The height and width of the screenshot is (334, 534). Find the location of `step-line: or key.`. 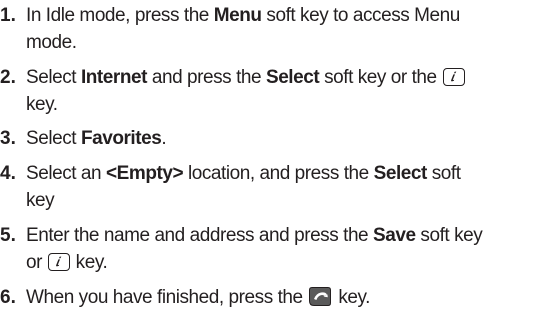

step-line: or key. is located at coordinates (67, 262).